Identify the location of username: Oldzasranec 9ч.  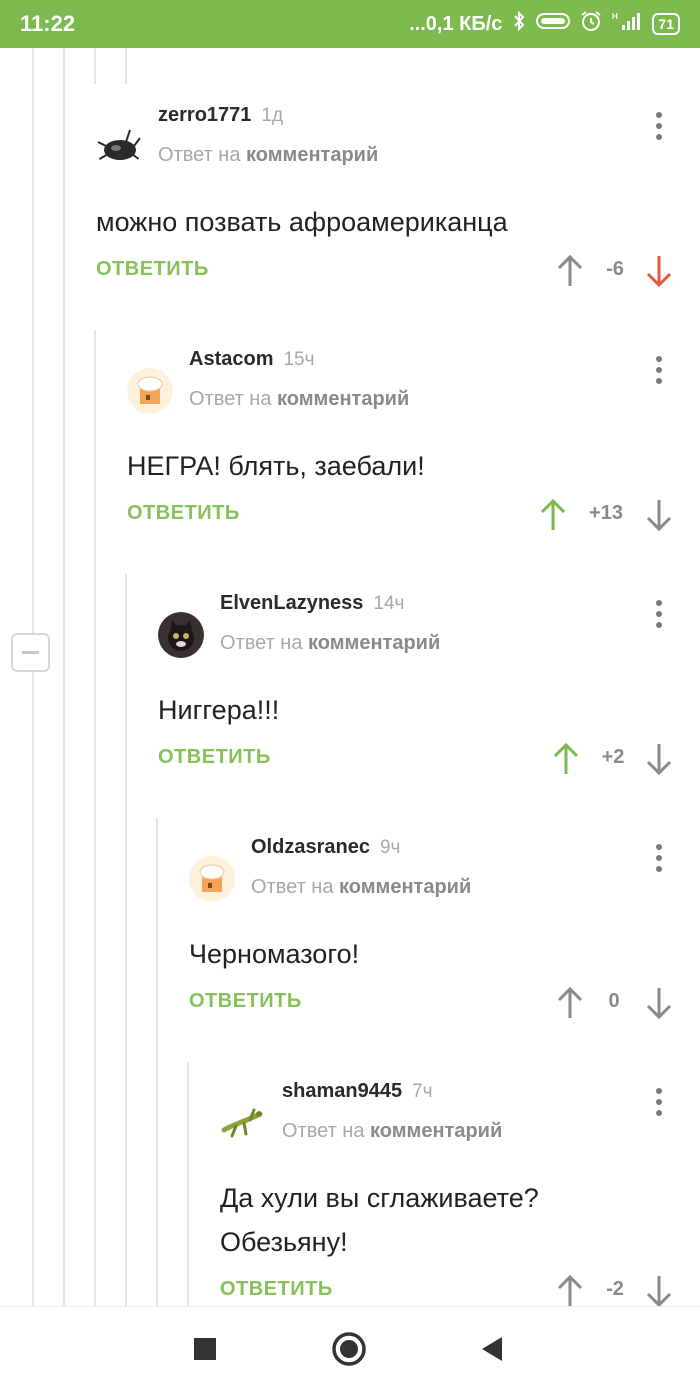
(325, 847).